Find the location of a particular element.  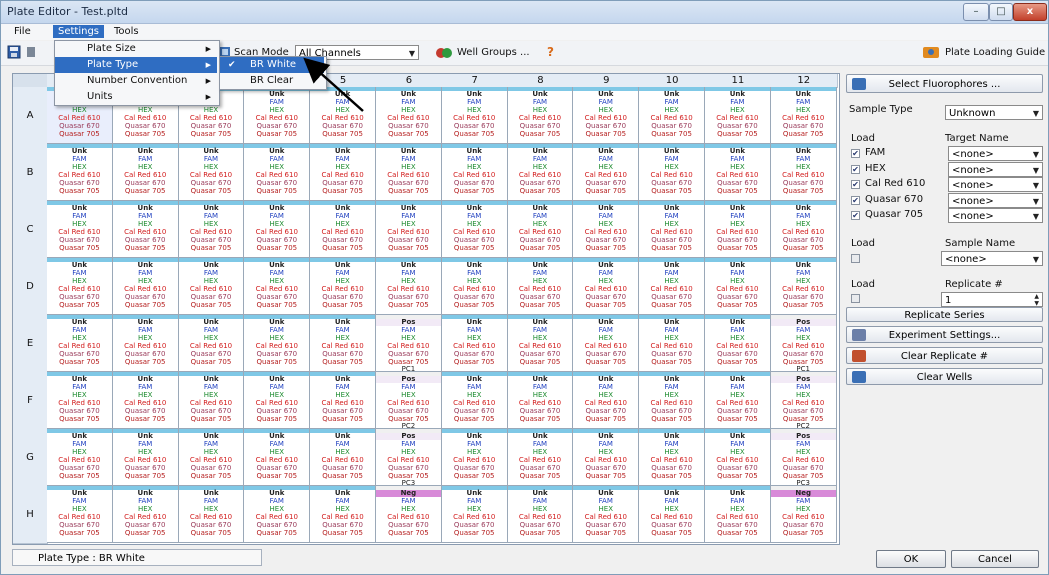

clear-wells-button: Clear Wells is located at coordinates (944, 376).